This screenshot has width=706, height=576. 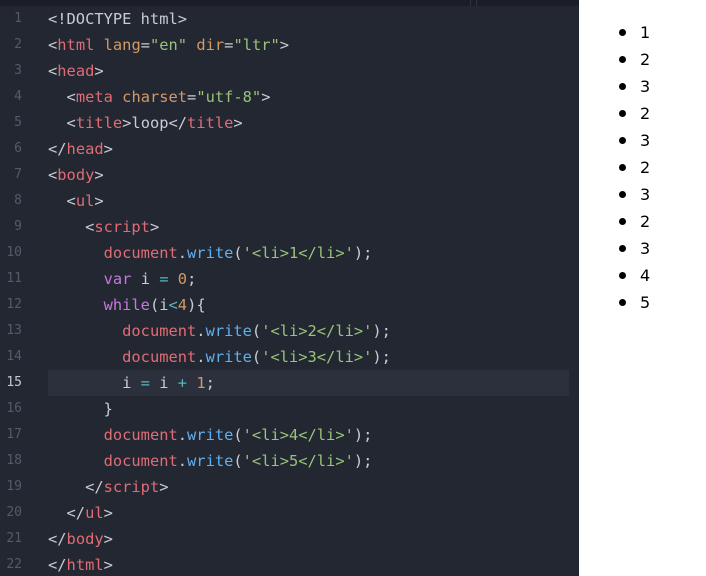 What do you see at coordinates (625, 167) in the screenshot?
I see `rendered-list: 1 2 3 2 3 2 3 2 3 4 5` at bounding box center [625, 167].